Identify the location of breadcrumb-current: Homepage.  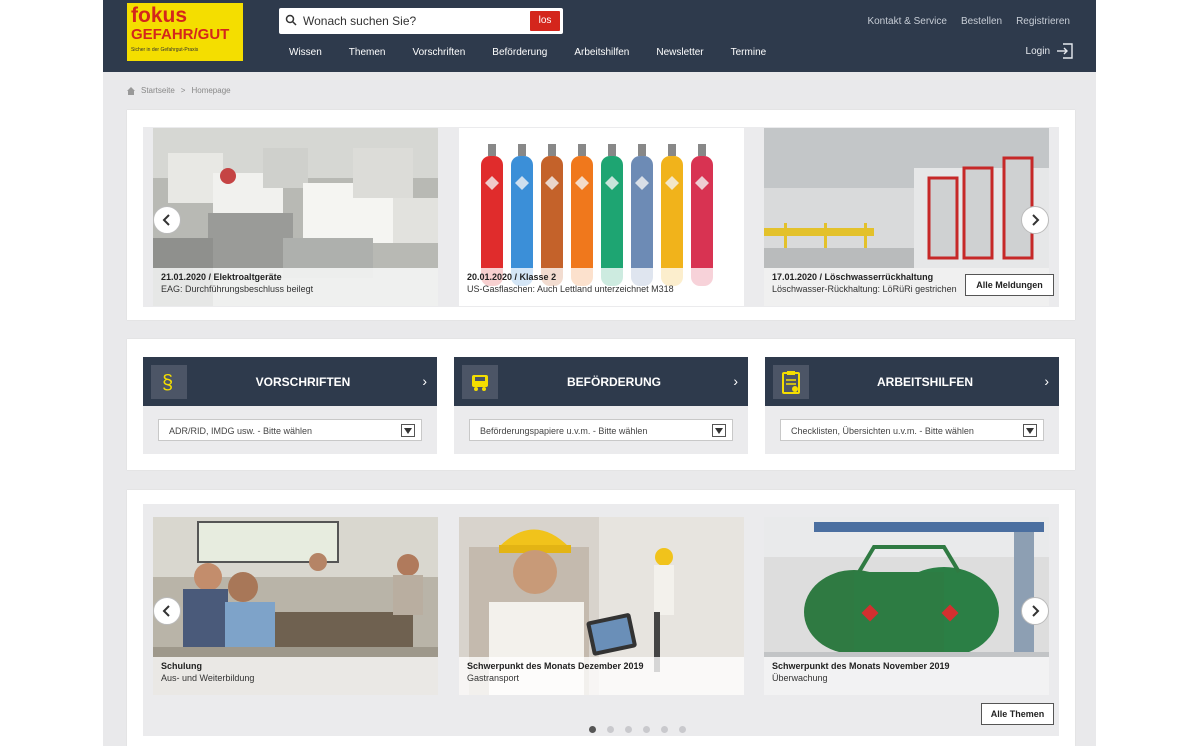
(211, 90).